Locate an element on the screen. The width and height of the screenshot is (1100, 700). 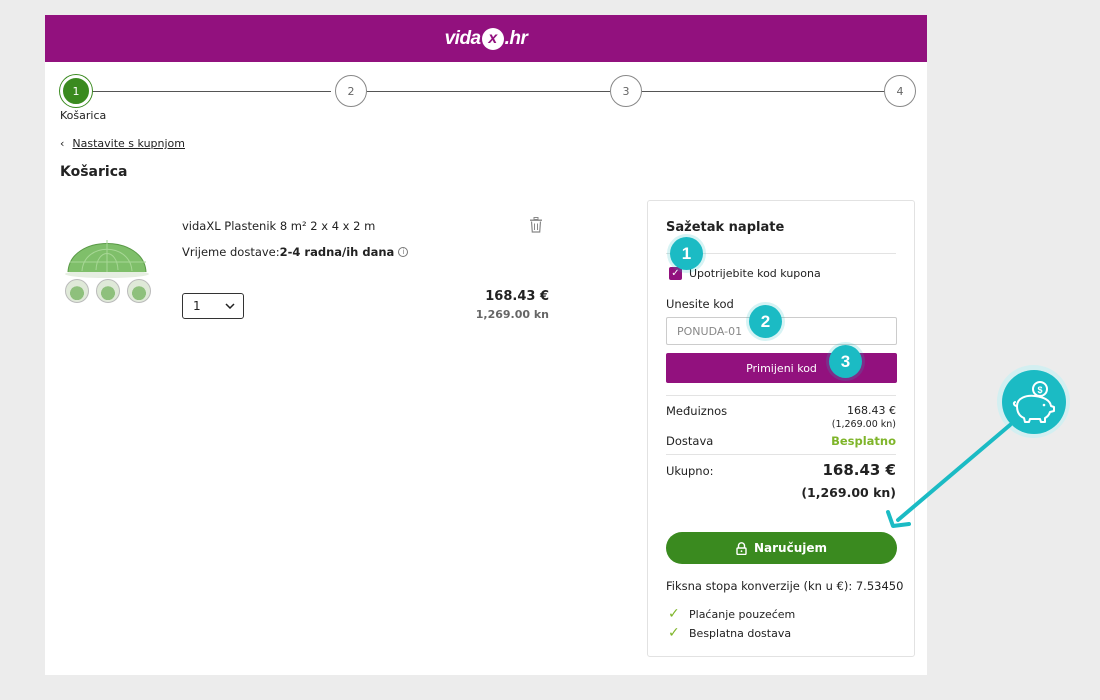
product-image is located at coordinates (107, 250).